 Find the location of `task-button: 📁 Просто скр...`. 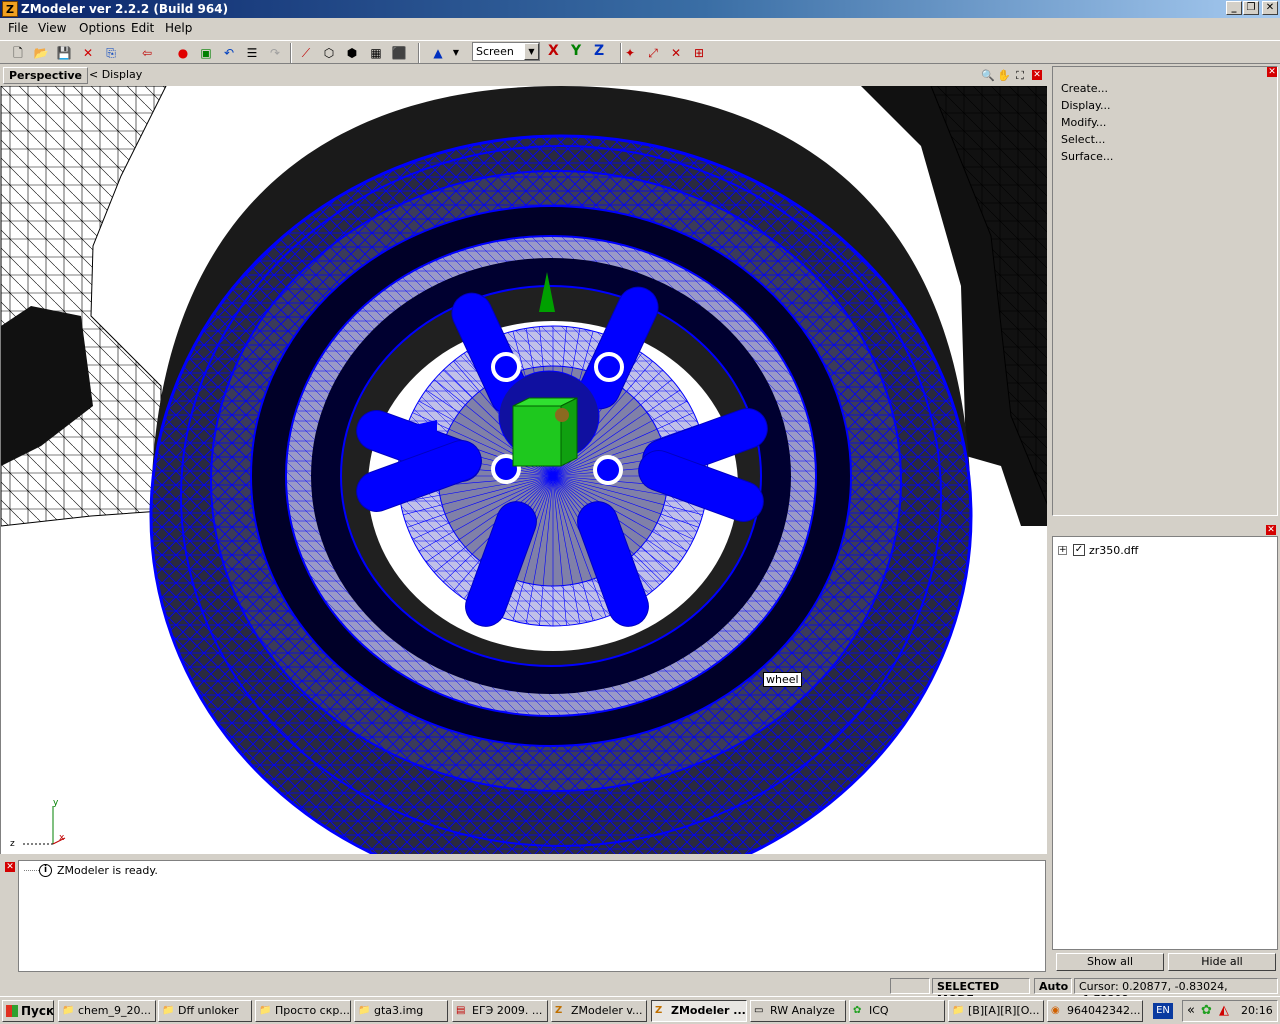

task-button: 📁 Просто скр... is located at coordinates (303, 1011).